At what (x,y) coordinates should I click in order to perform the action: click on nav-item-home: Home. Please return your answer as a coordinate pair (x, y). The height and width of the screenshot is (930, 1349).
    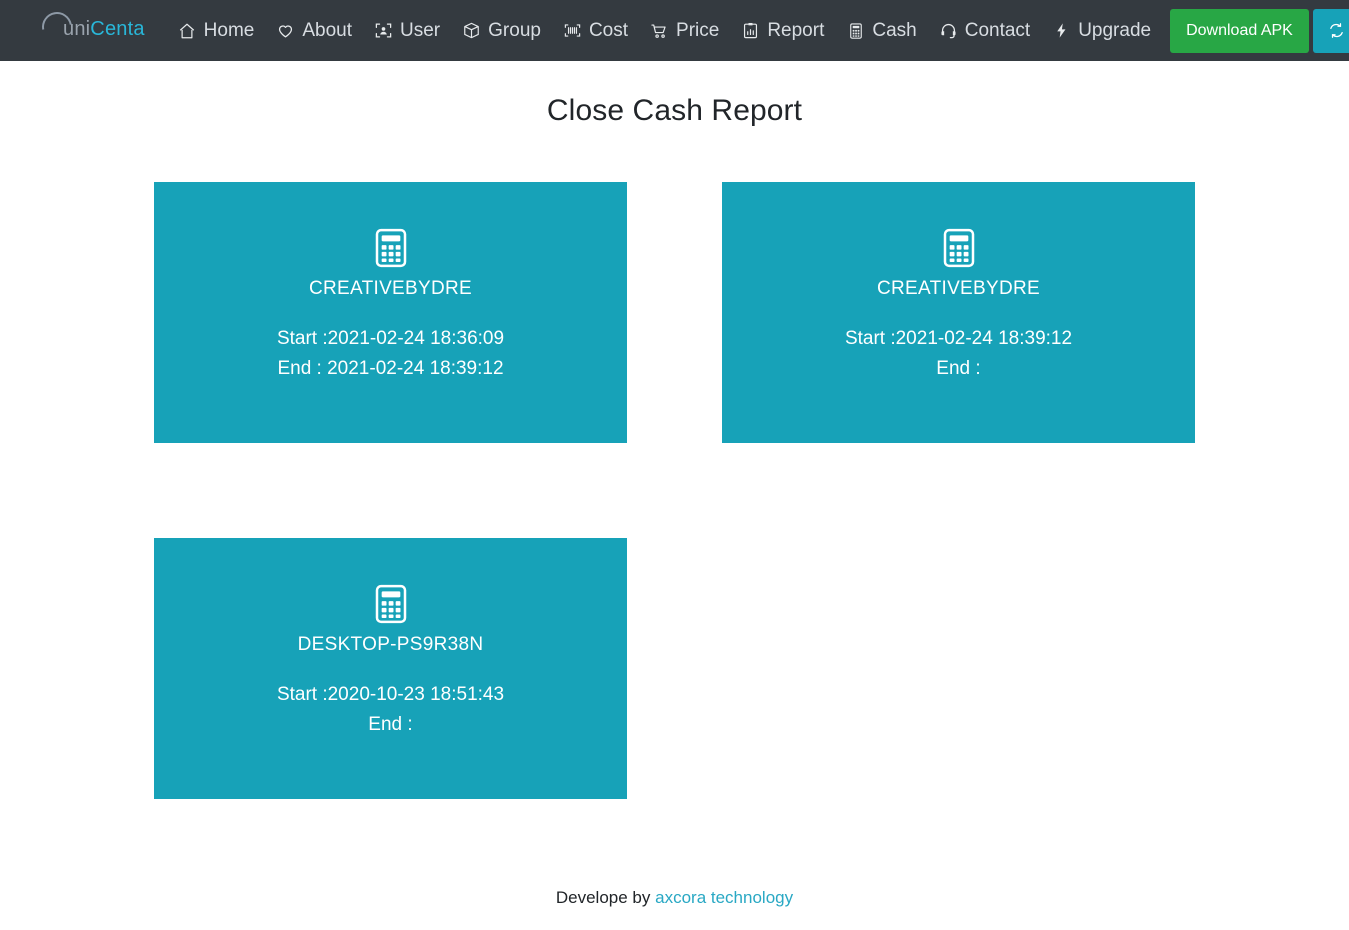
    Looking at the image, I should click on (216, 30).